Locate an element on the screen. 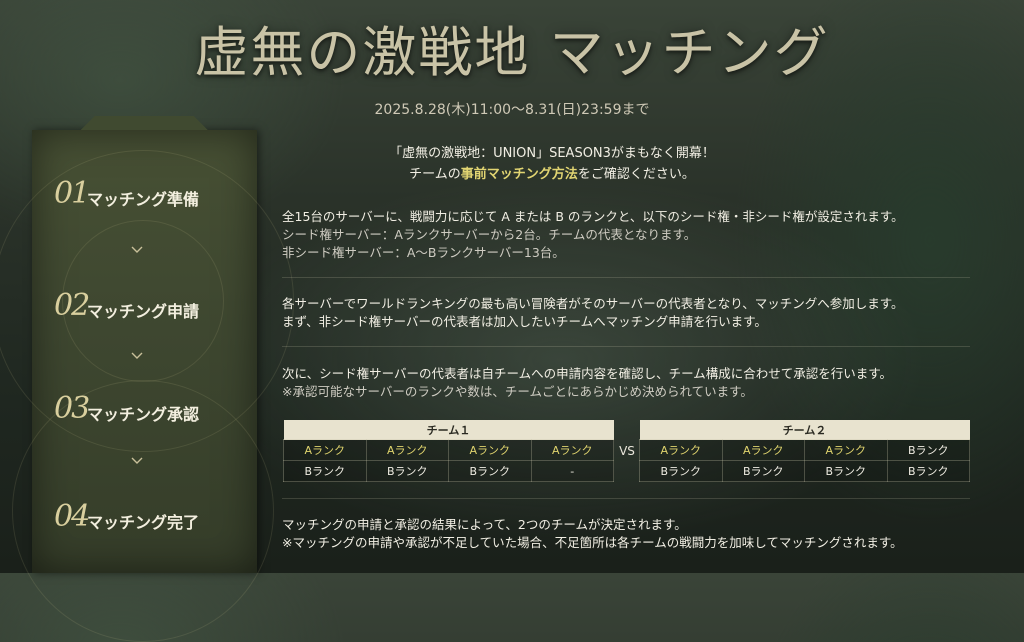  step-approval: 03 マッチング承認 is located at coordinates (149, 411).